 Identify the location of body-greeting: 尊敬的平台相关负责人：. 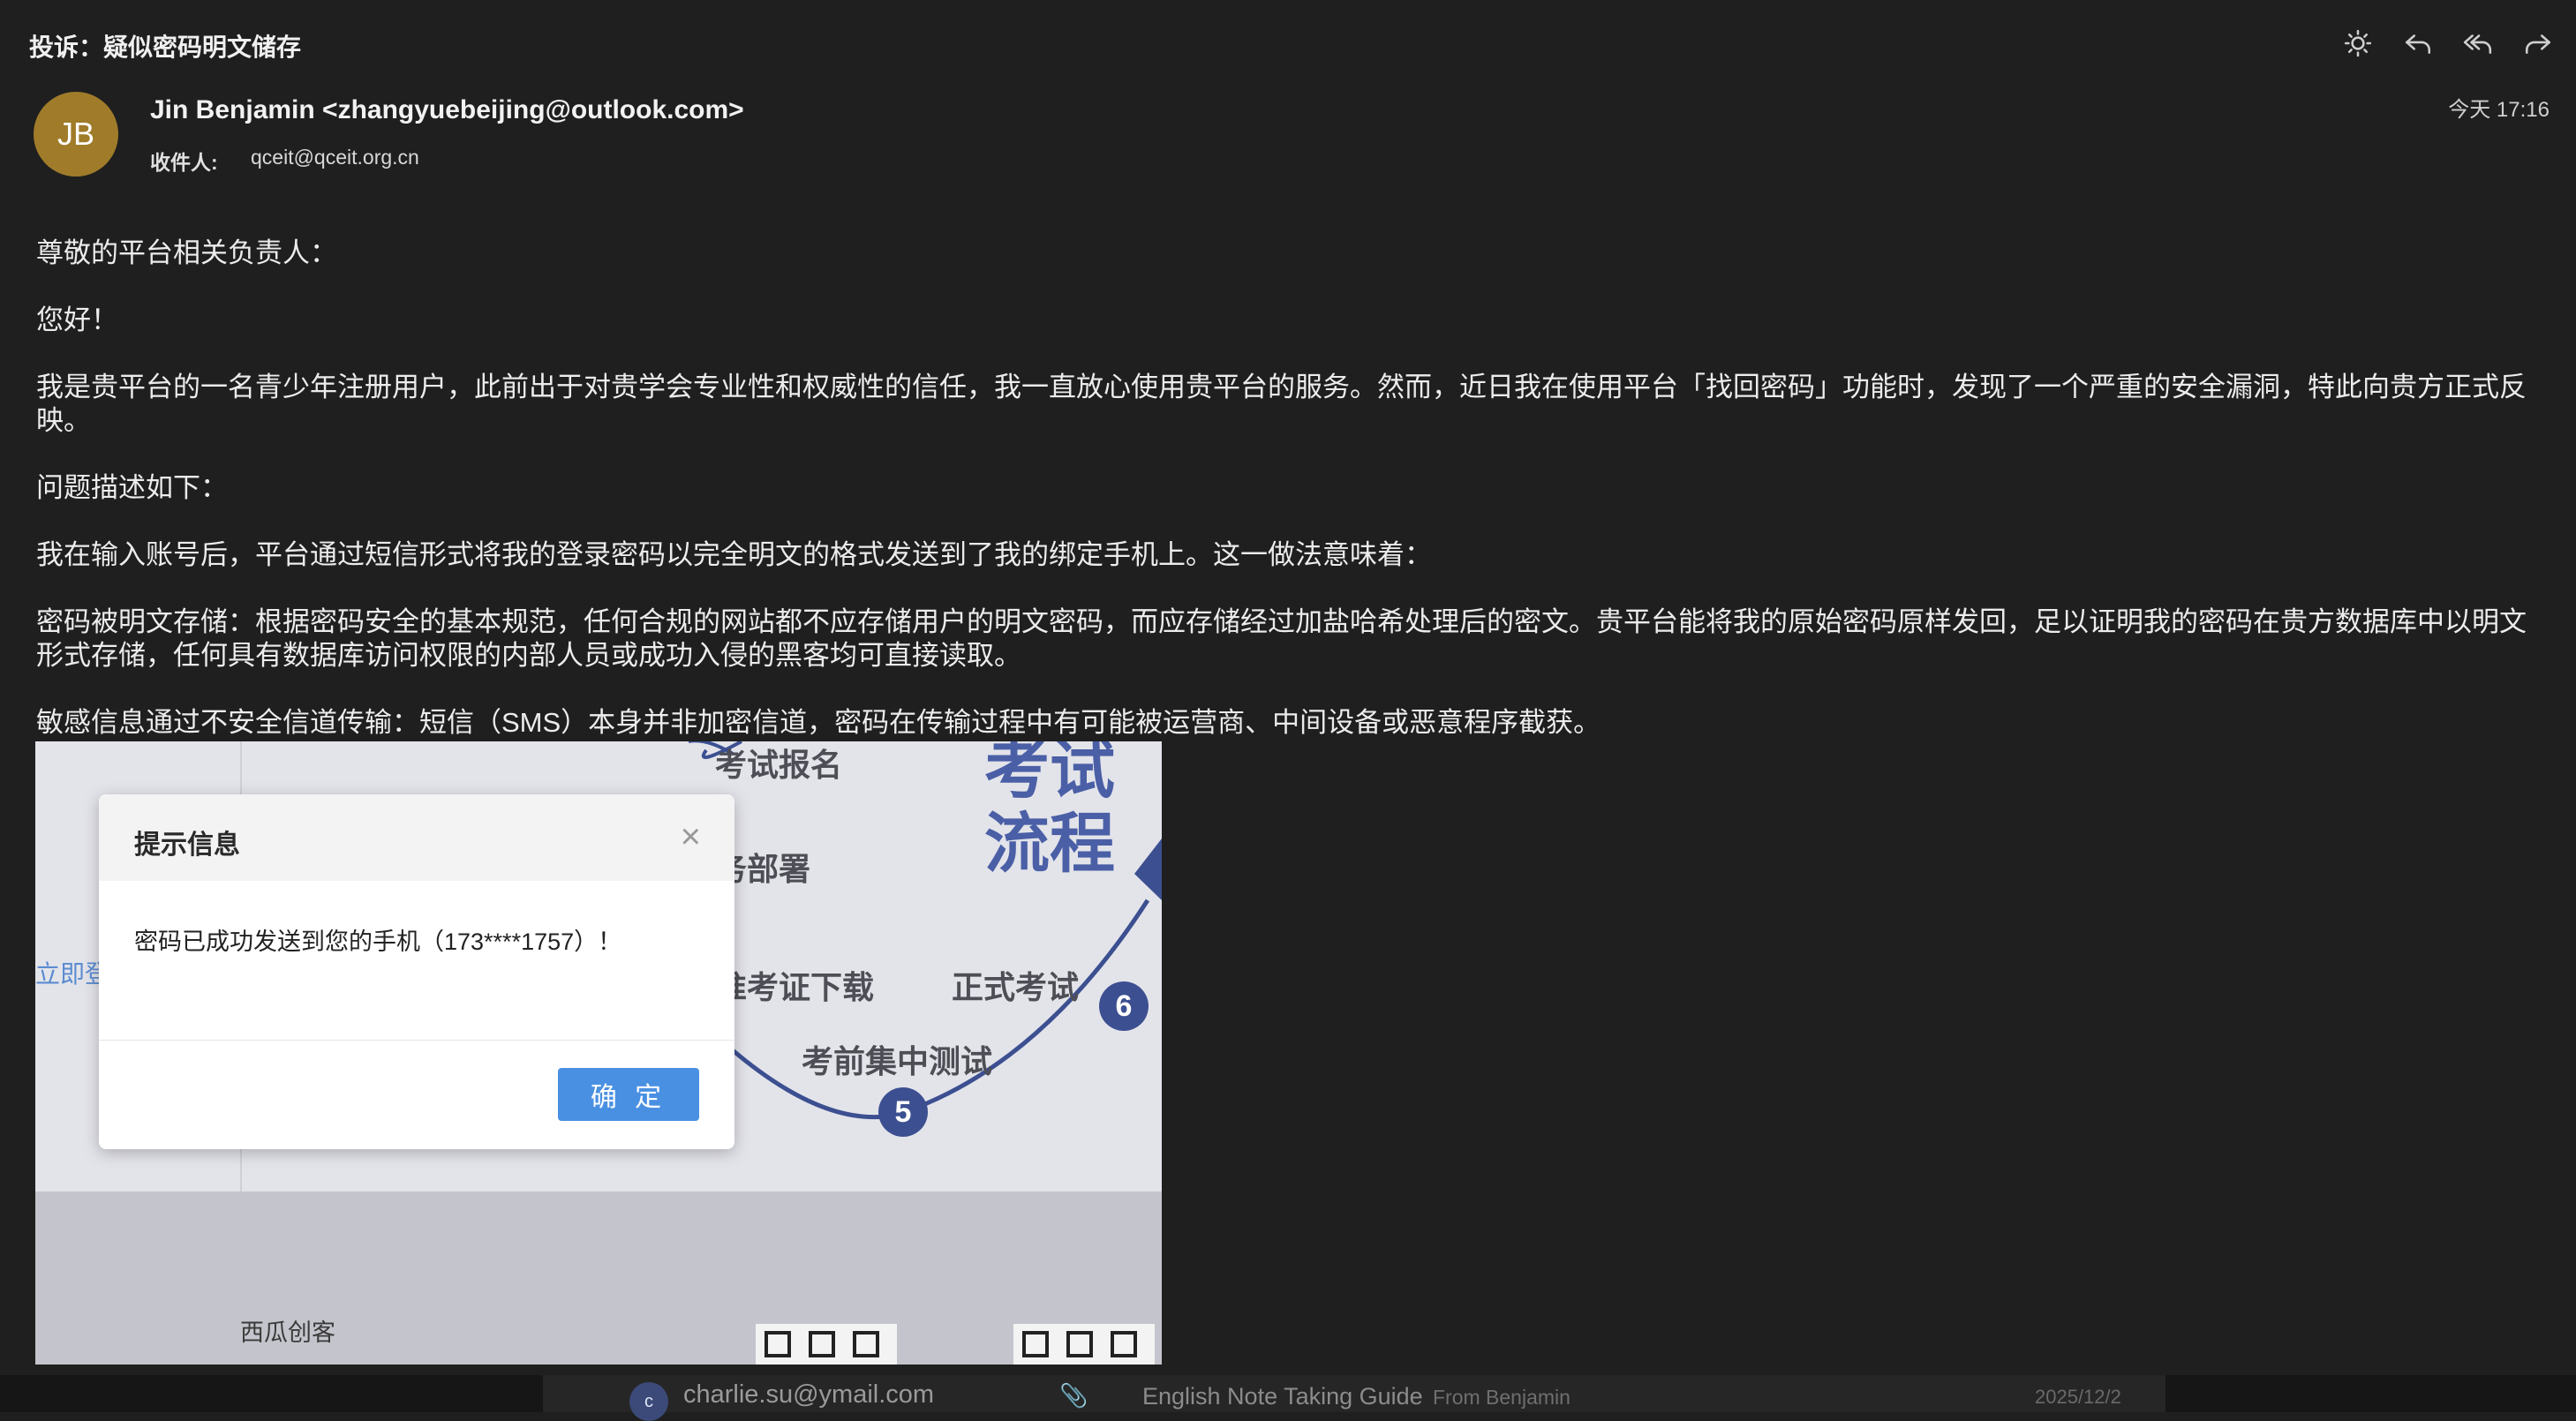
(187, 252).